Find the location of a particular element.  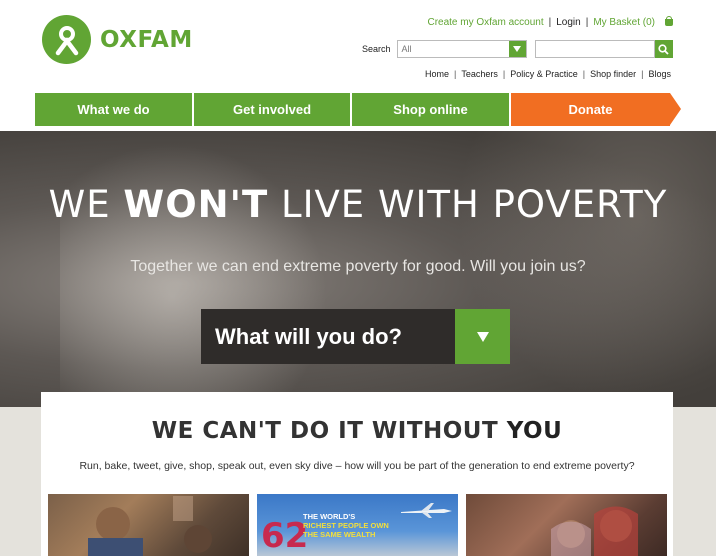

plane-icon is located at coordinates (426, 510).